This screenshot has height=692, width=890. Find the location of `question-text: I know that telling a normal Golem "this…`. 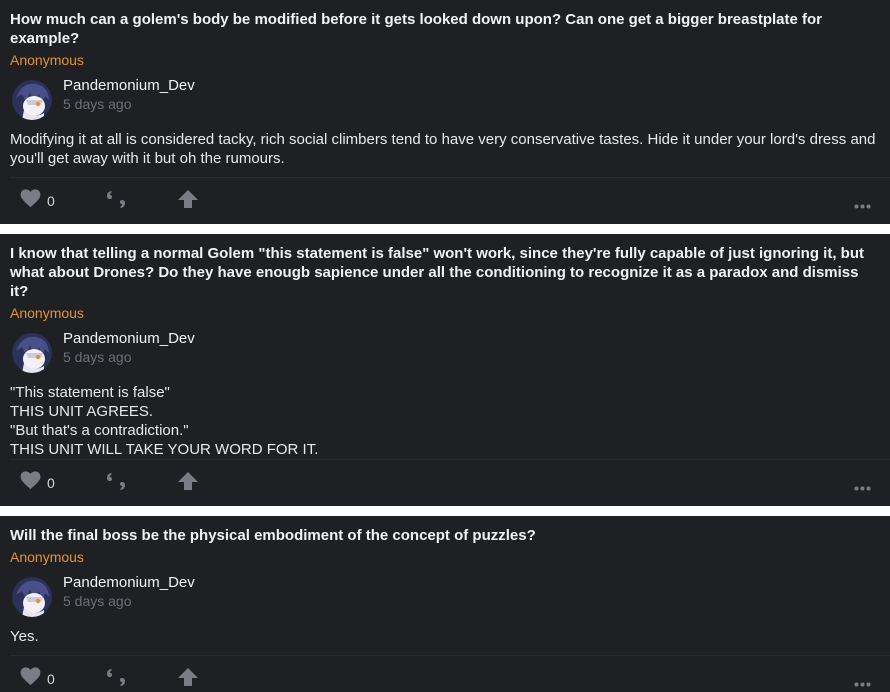

question-text: I know that telling a normal Golem "this… is located at coordinates (437, 272).